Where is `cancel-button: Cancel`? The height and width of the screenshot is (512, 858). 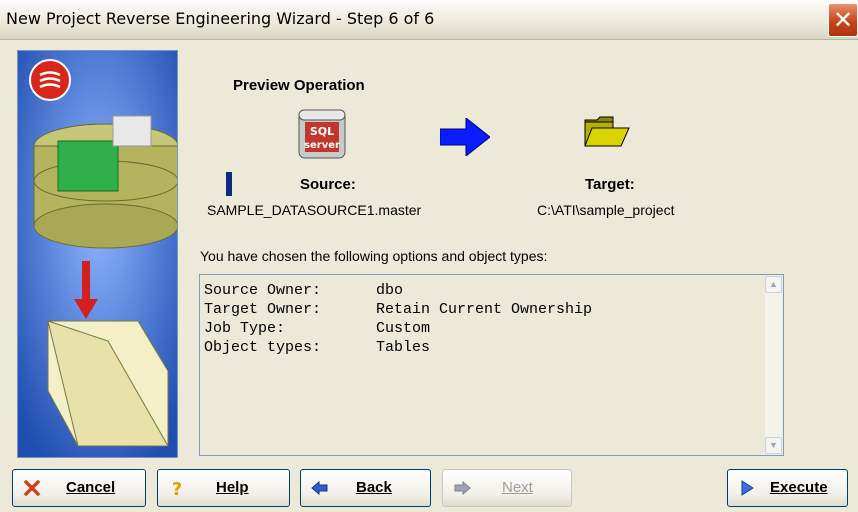
cancel-button: Cancel is located at coordinates (79, 488).